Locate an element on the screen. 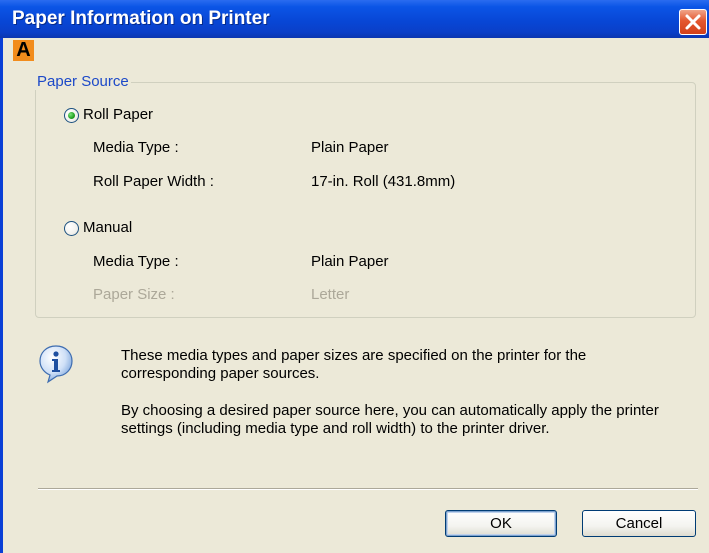 The height and width of the screenshot is (553, 709). ok-button: OK is located at coordinates (501, 523).